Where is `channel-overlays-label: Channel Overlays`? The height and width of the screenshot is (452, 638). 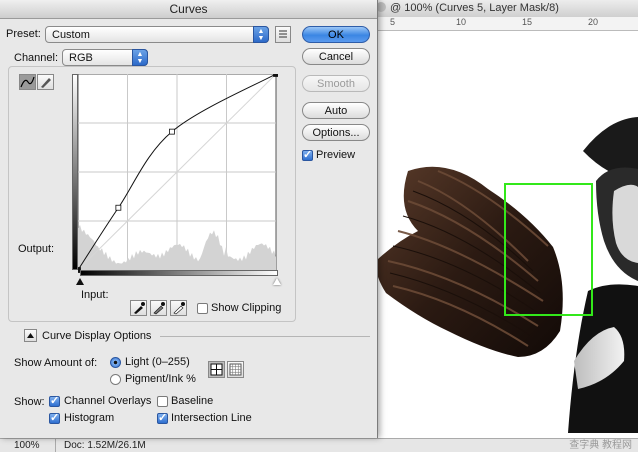 channel-overlays-label: Channel Overlays is located at coordinates (108, 401).